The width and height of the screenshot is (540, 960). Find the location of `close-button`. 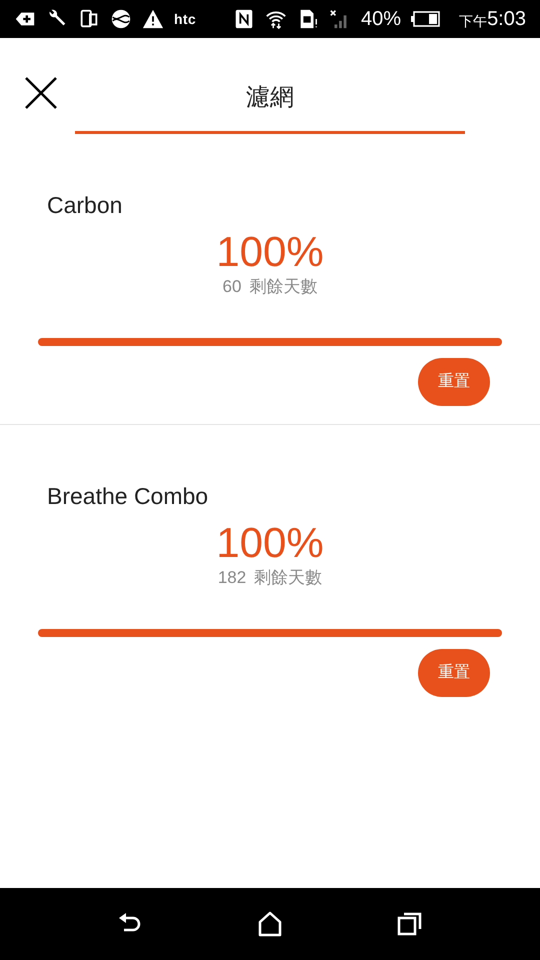

close-button is located at coordinates (41, 93).